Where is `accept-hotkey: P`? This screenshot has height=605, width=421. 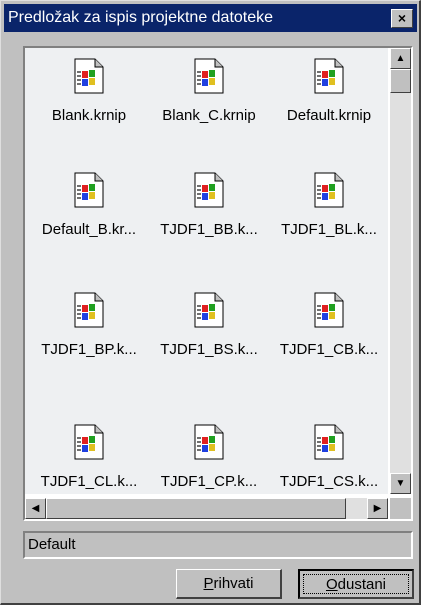 accept-hotkey: P is located at coordinates (208, 583).